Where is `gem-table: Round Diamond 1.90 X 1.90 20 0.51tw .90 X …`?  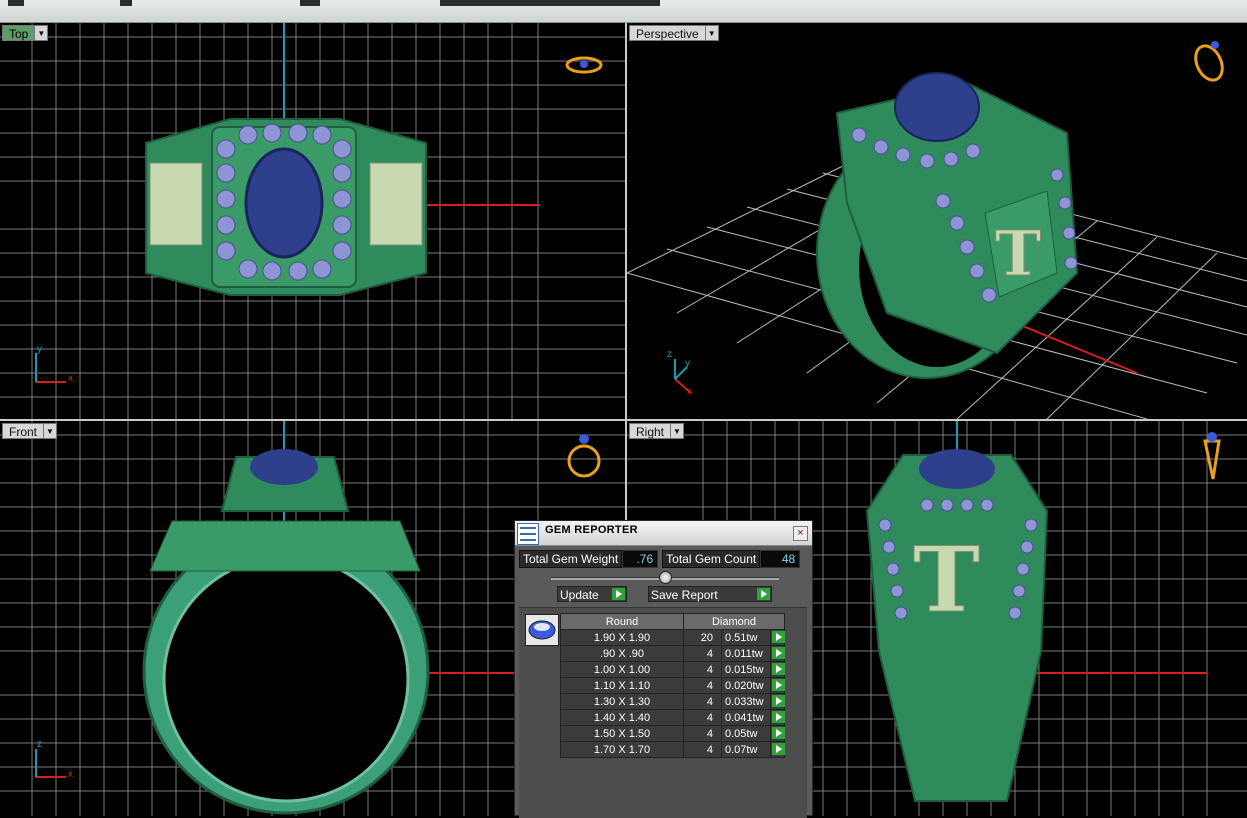
gem-table: Round Diamond 1.90 X 1.90 20 0.51tw .90 X … is located at coordinates (672, 685).